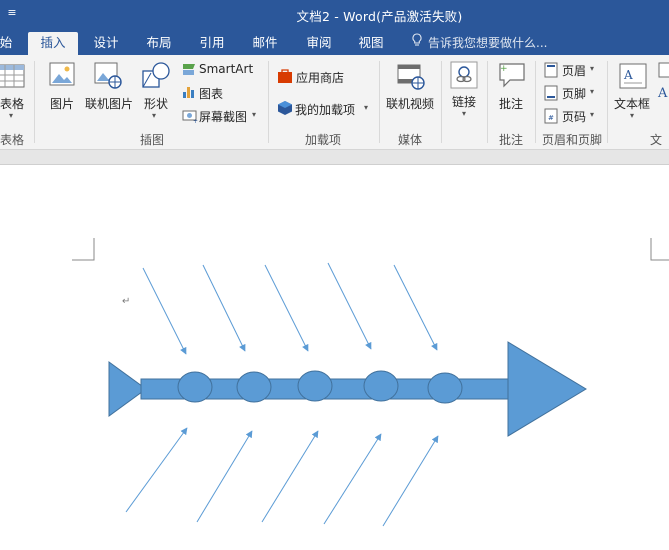  I want to click on link-icon, so click(464, 75).